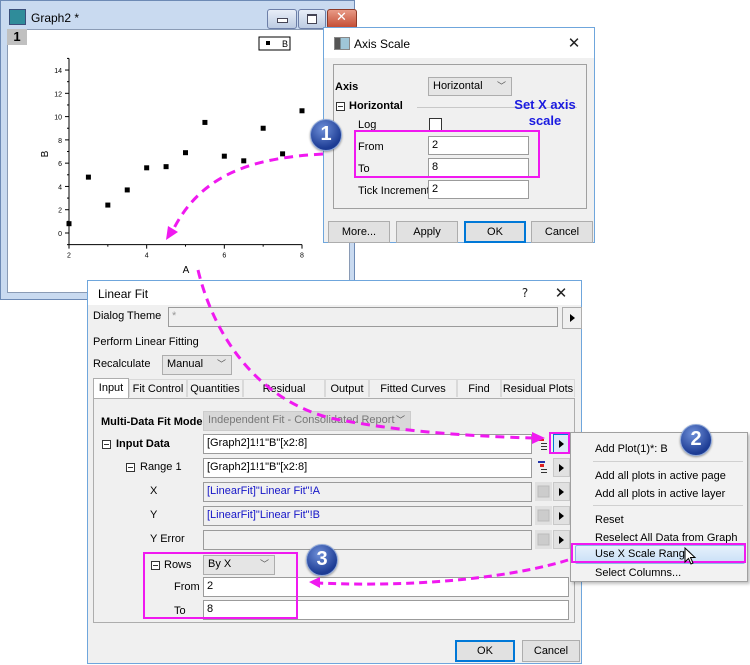 This screenshot has height=665, width=750. I want to click on help-button: ?, so click(525, 293).